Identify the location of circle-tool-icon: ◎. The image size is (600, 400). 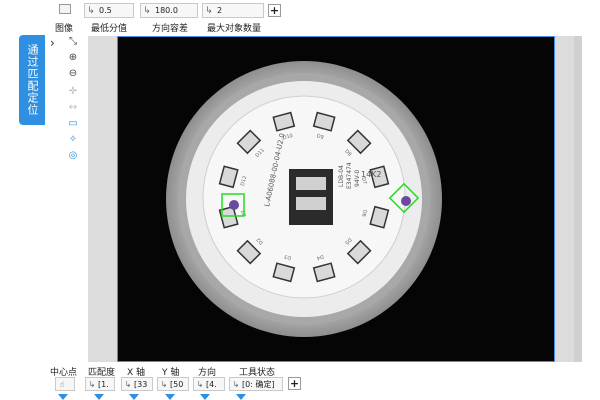
(73, 157).